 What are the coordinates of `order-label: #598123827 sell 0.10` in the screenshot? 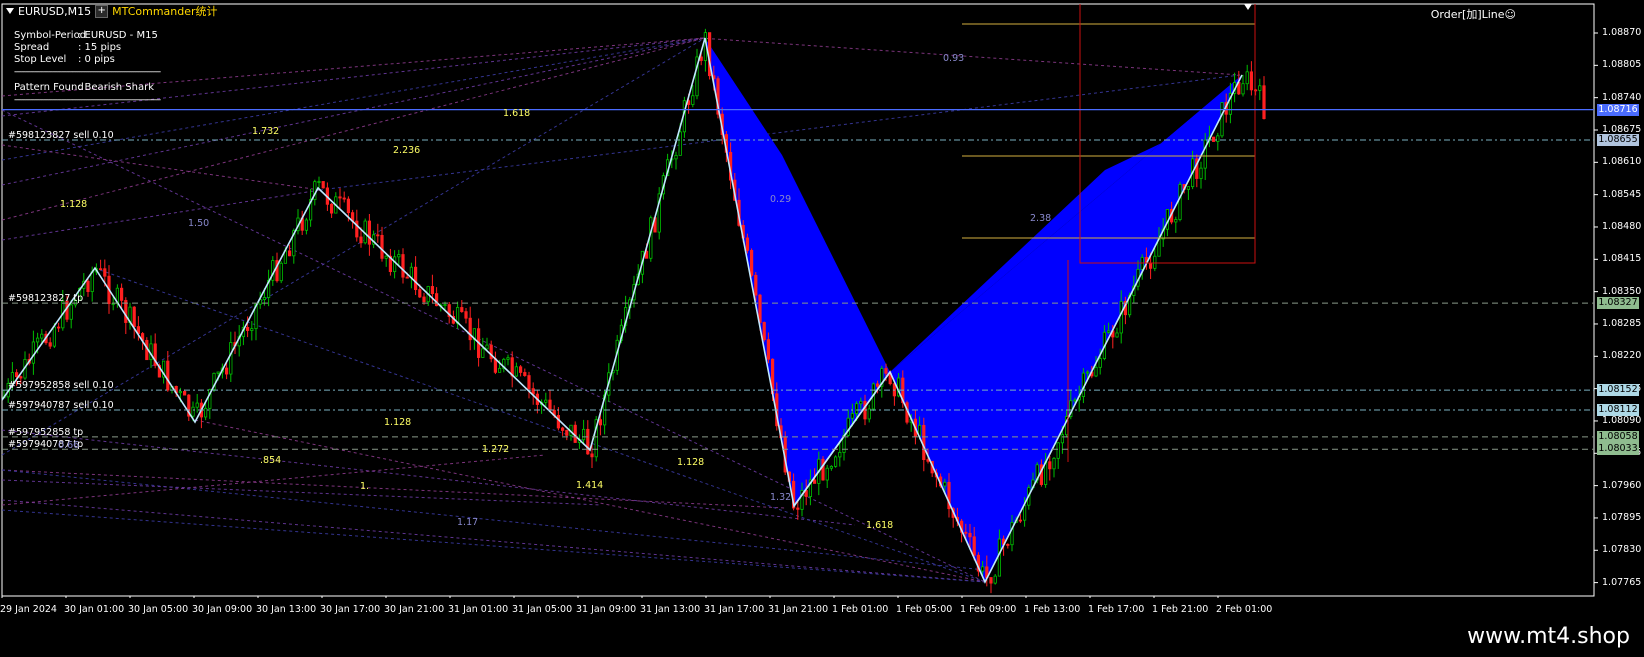 It's located at (61, 135).